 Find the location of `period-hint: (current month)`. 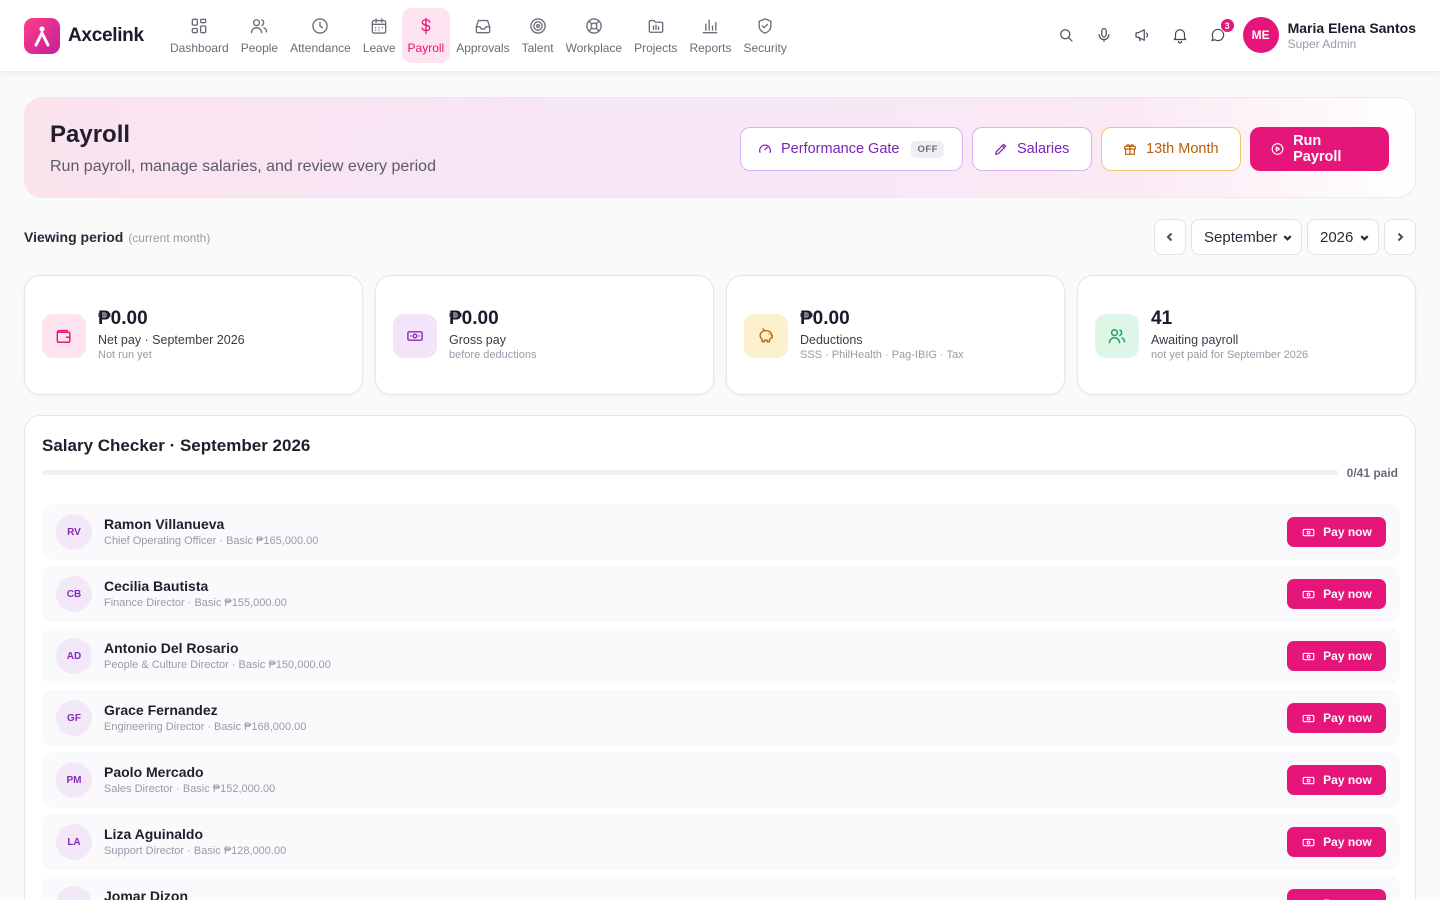

period-hint: (current month) is located at coordinates (169, 238).